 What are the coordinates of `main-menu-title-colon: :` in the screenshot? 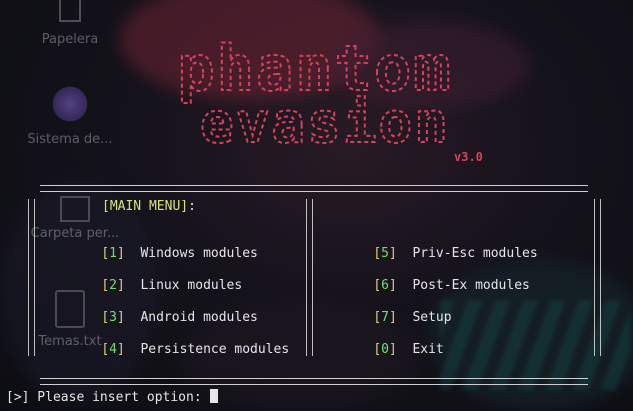 It's located at (192, 206).